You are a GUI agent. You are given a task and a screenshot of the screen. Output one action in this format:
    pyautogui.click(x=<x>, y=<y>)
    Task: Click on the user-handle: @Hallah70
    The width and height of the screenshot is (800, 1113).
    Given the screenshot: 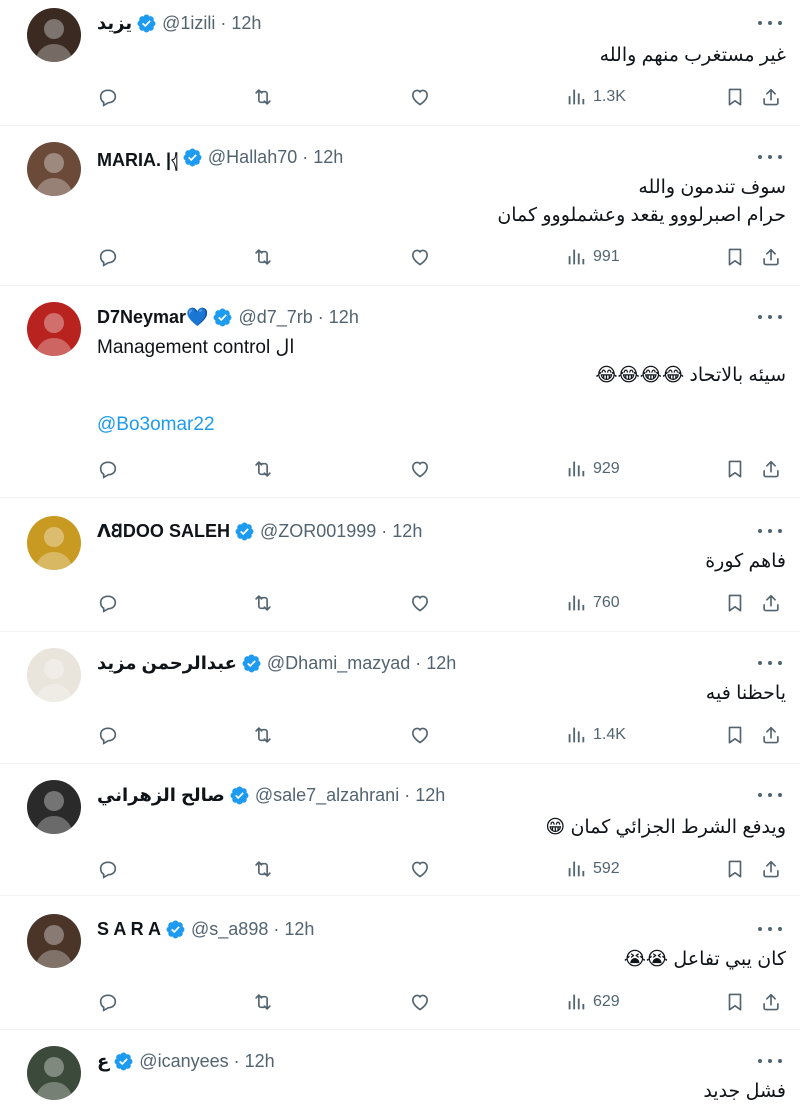 What is the action you would take?
    pyautogui.click(x=252, y=157)
    